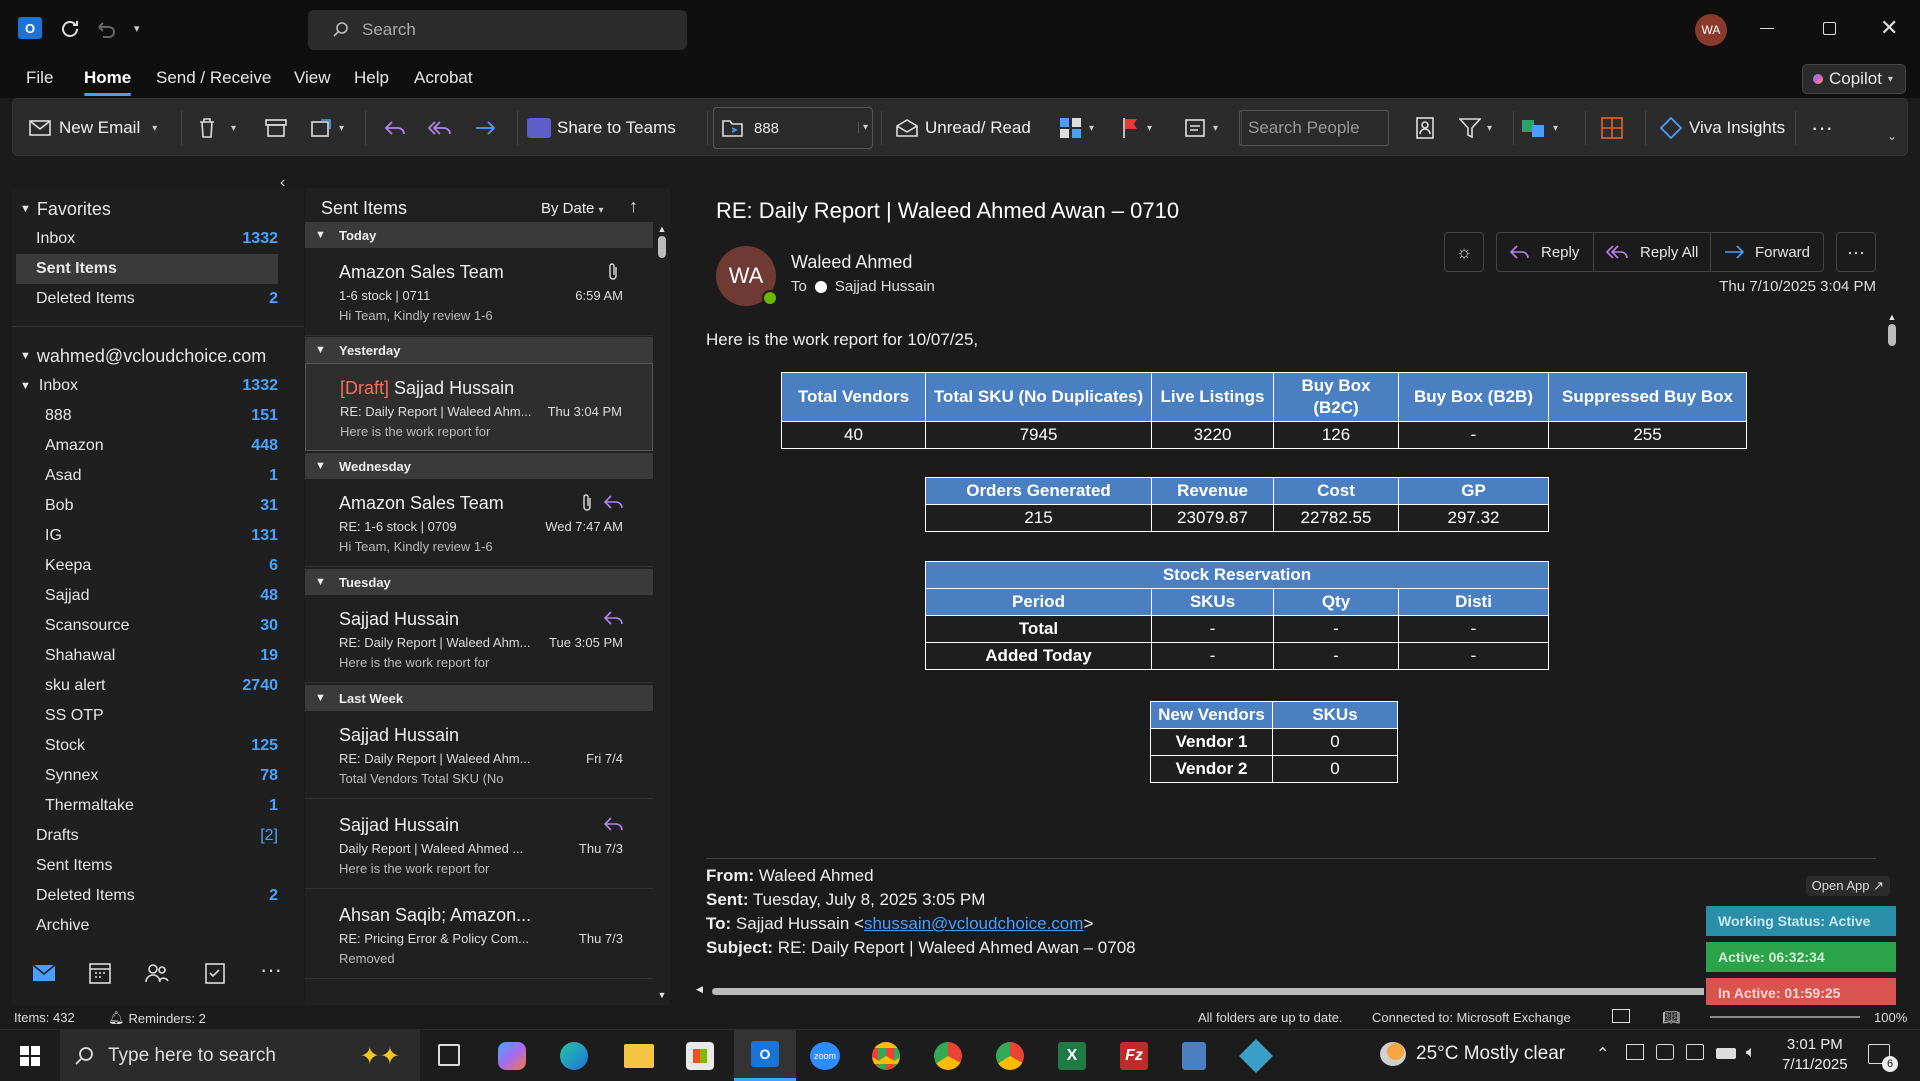 This screenshot has height=1081, width=1920. Describe the element at coordinates (1464, 252) in the screenshot. I see `theme-toggle-button: ☼` at that location.